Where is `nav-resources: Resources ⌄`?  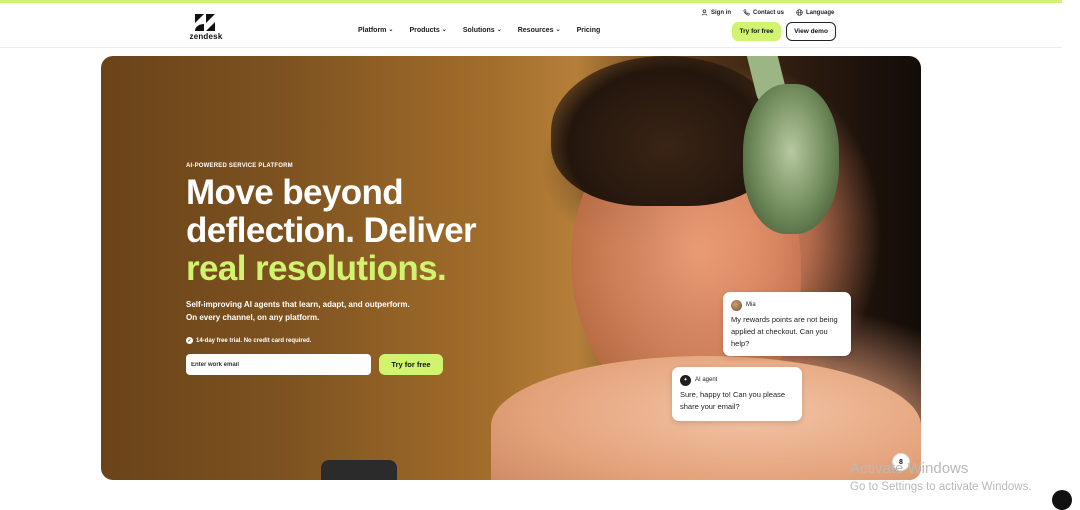 nav-resources: Resources ⌄ is located at coordinates (539, 30).